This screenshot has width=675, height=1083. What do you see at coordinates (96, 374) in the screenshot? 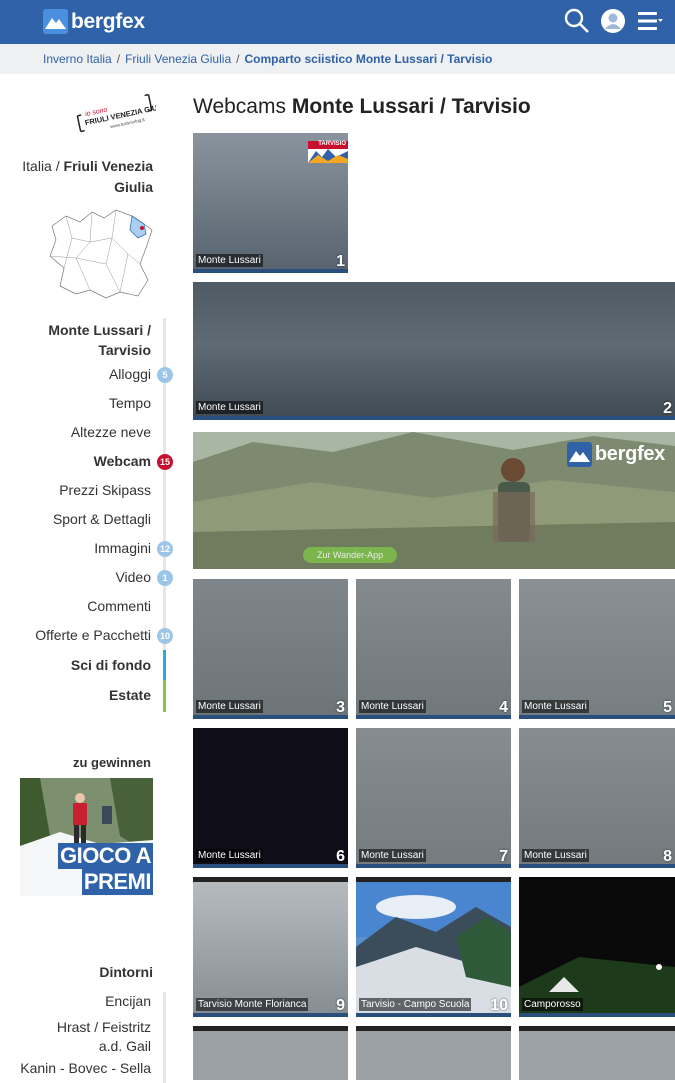
I see `nav-item-alloggi: Alloggi 5` at bounding box center [96, 374].